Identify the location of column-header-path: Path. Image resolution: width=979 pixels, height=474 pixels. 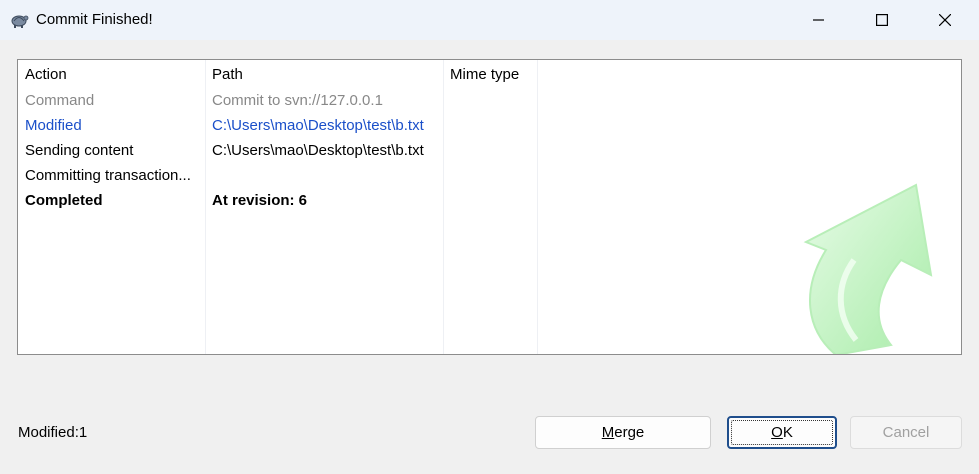
(227, 75).